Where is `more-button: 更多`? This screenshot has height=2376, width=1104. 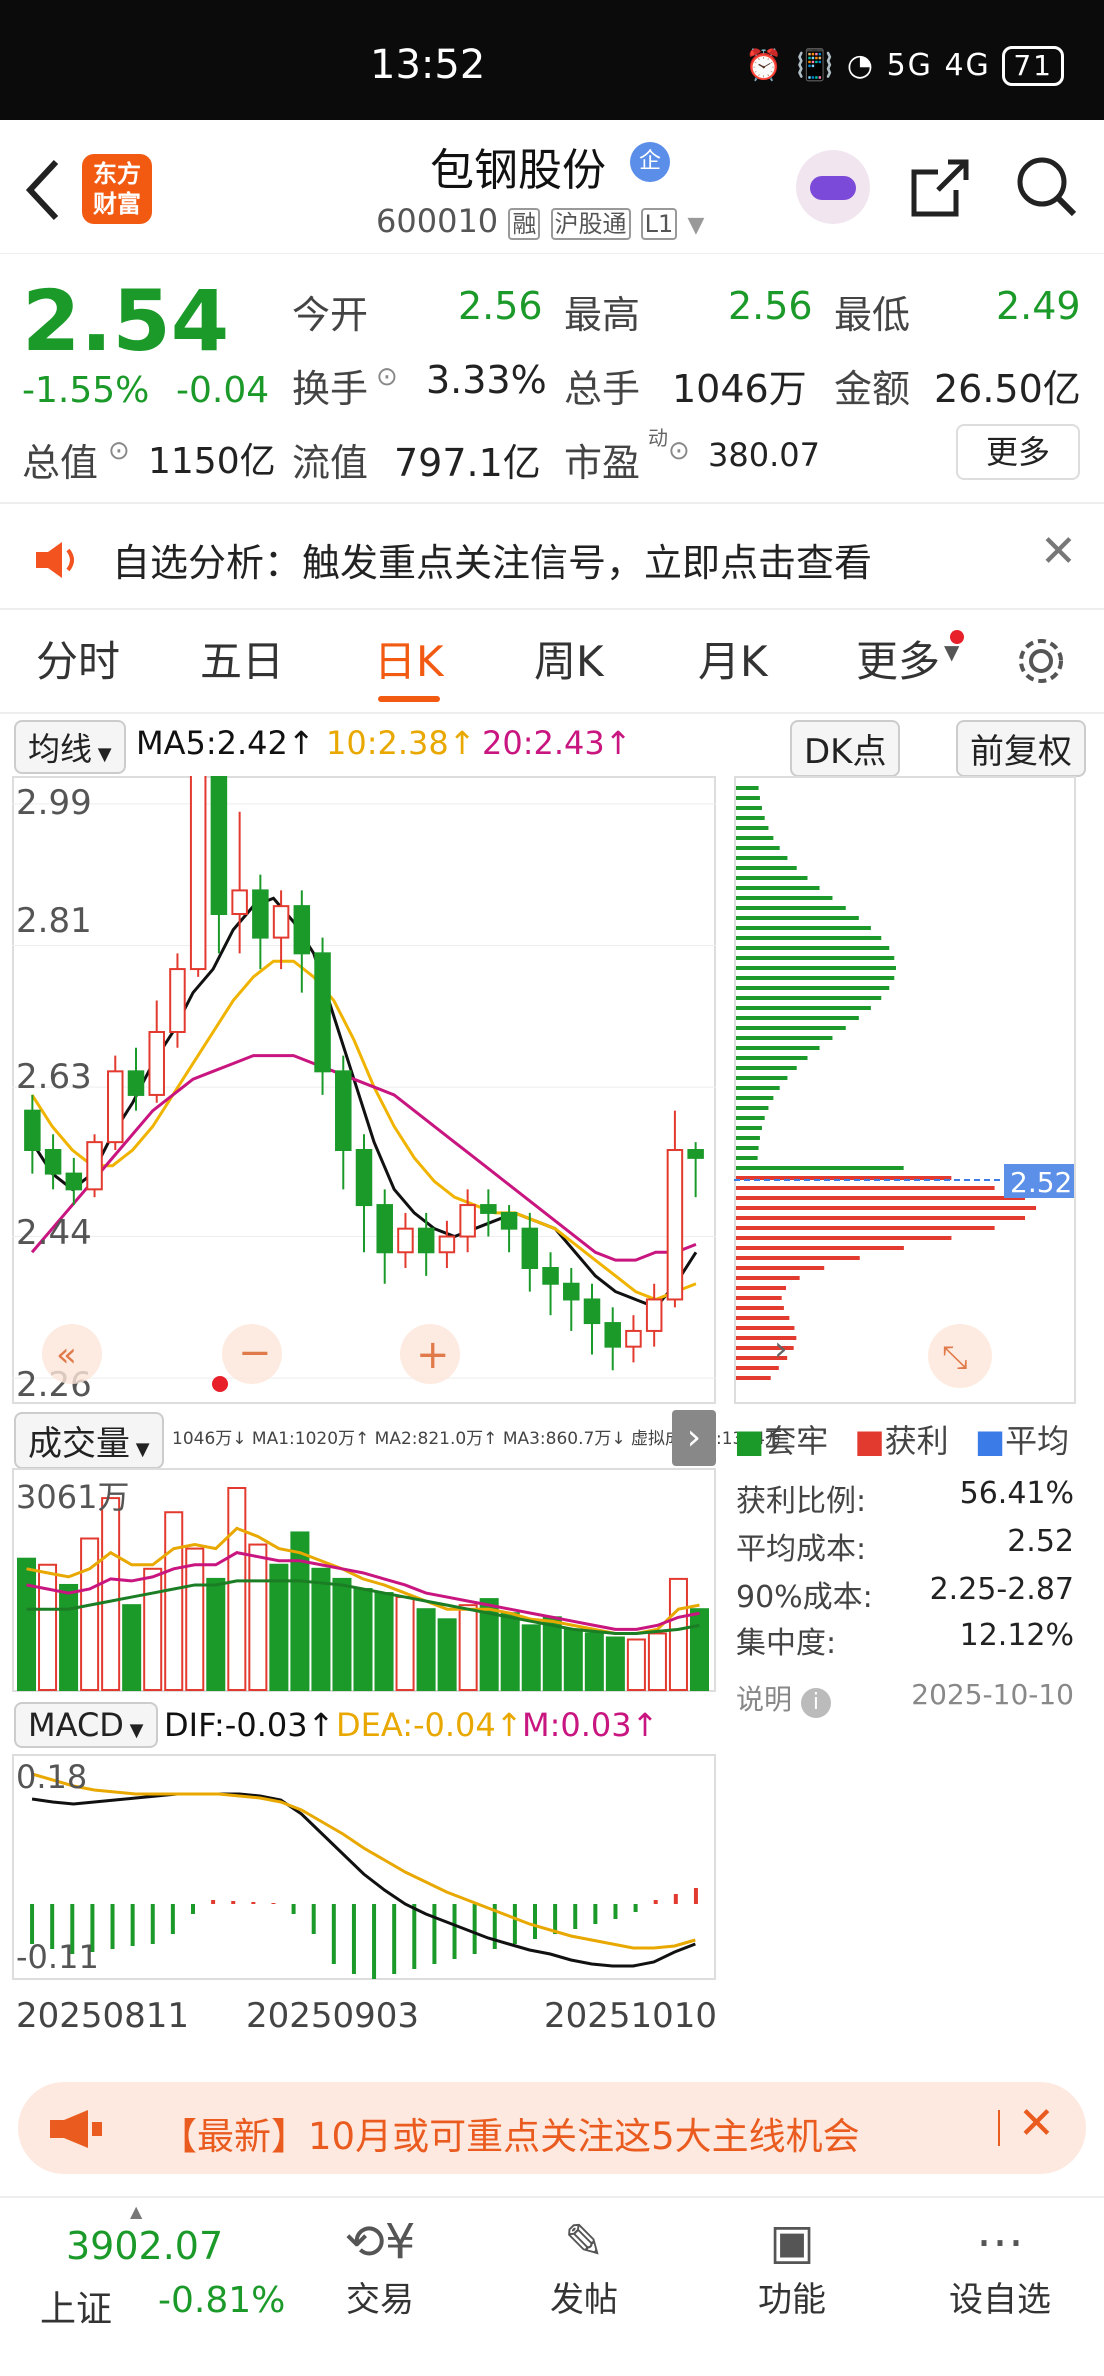
more-button: 更多 is located at coordinates (1018, 452).